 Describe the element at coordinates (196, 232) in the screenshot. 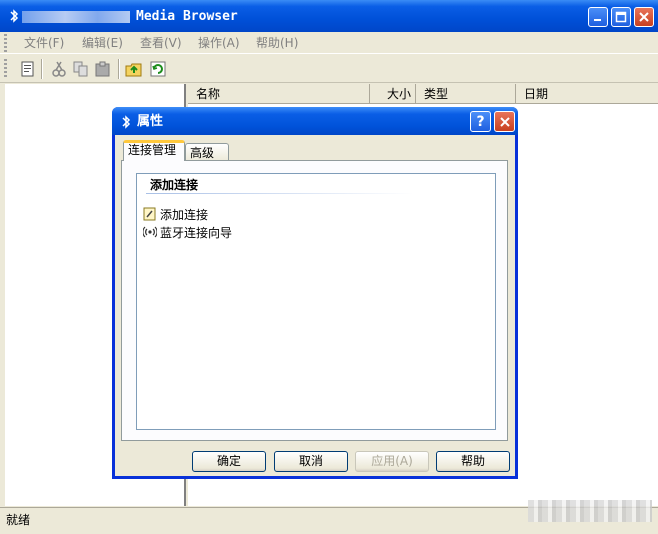

I see `list-item-label: 蓝牙连接向导` at that location.